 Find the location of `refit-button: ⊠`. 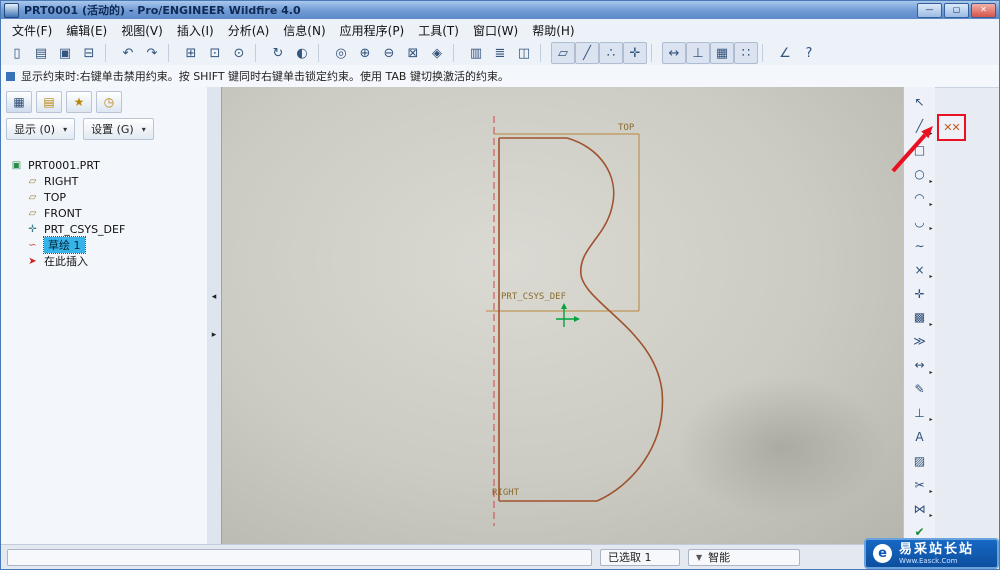

refit-button: ⊠ is located at coordinates (413, 53).